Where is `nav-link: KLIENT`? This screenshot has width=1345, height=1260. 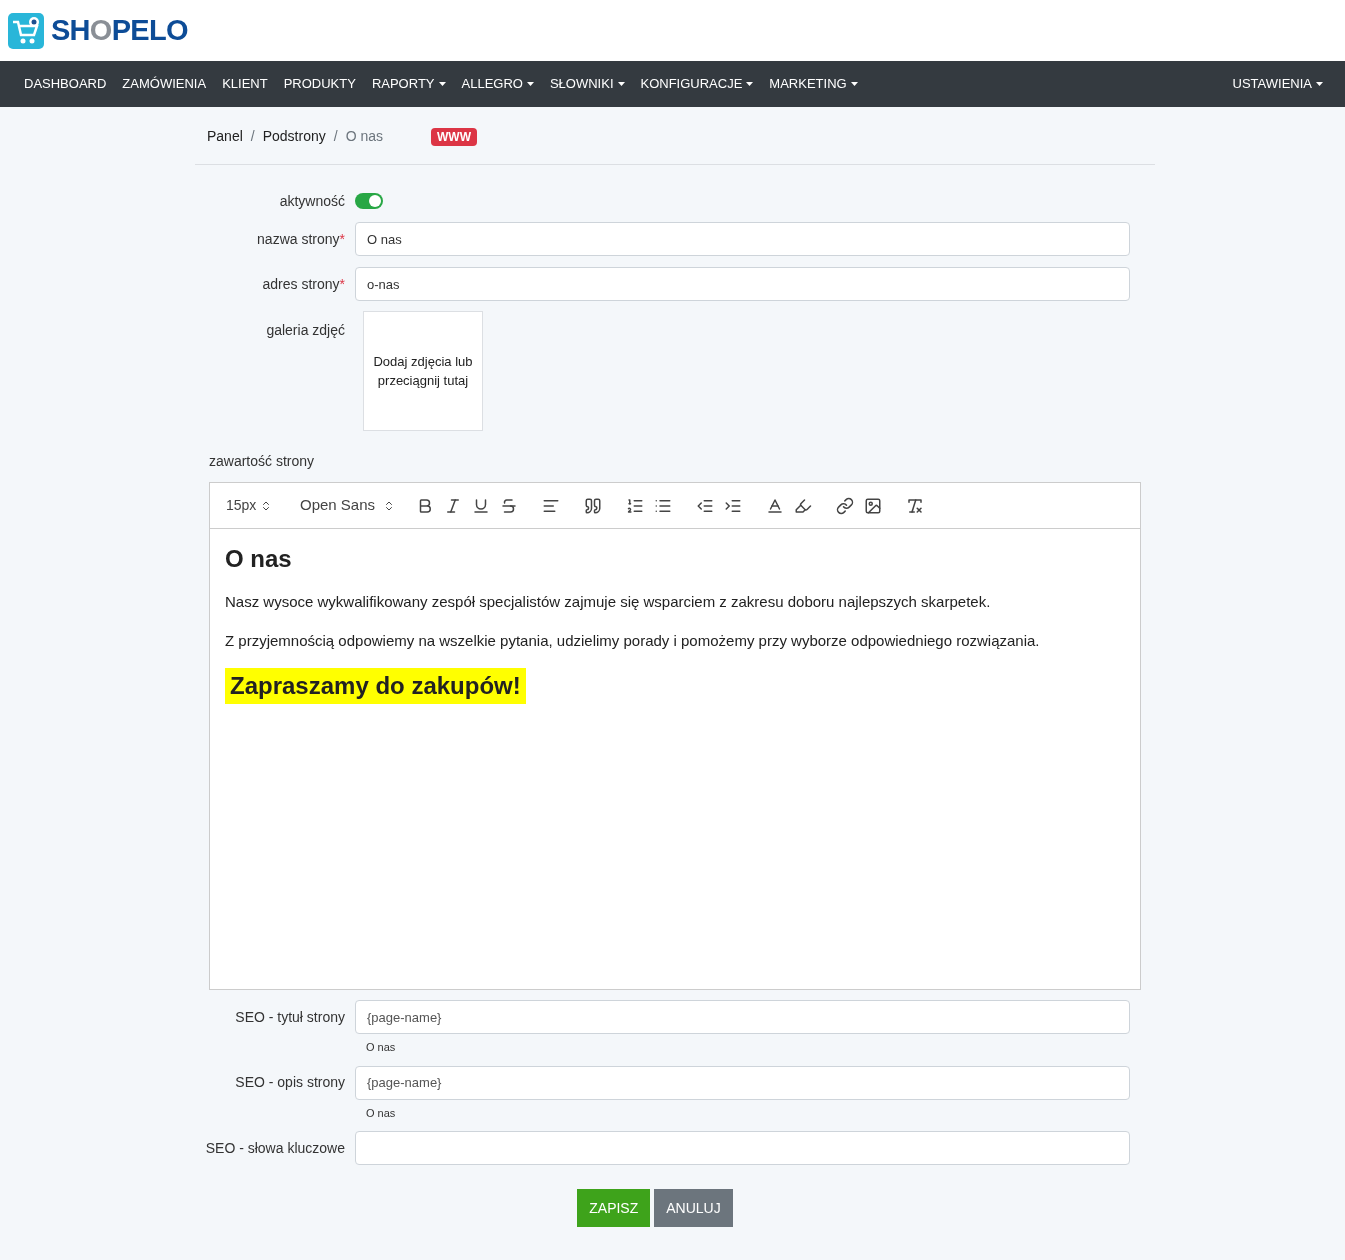 nav-link: KLIENT is located at coordinates (245, 84).